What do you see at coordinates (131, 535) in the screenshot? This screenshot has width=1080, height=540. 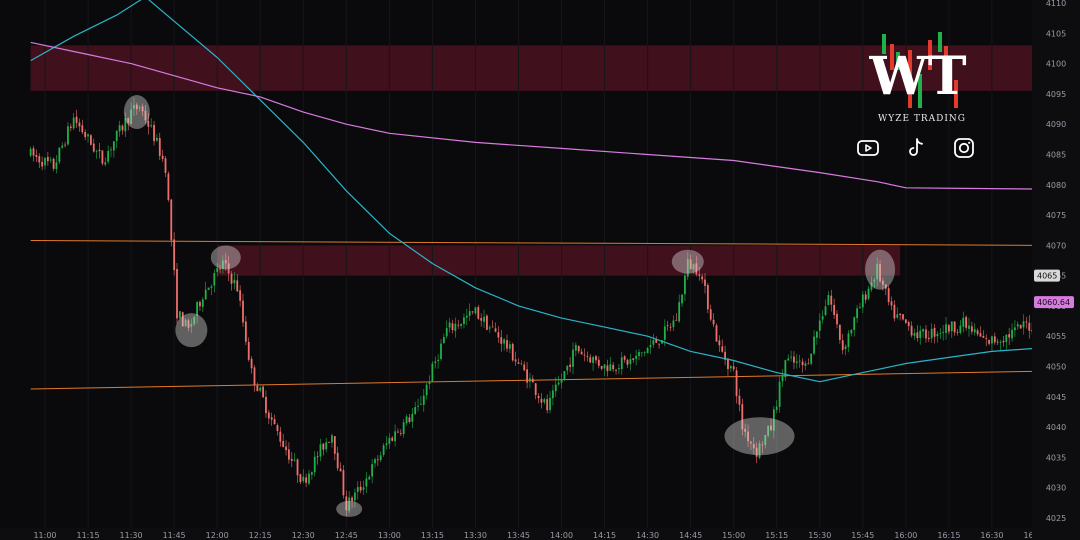 I see `x-tick-label: 11:30` at bounding box center [131, 535].